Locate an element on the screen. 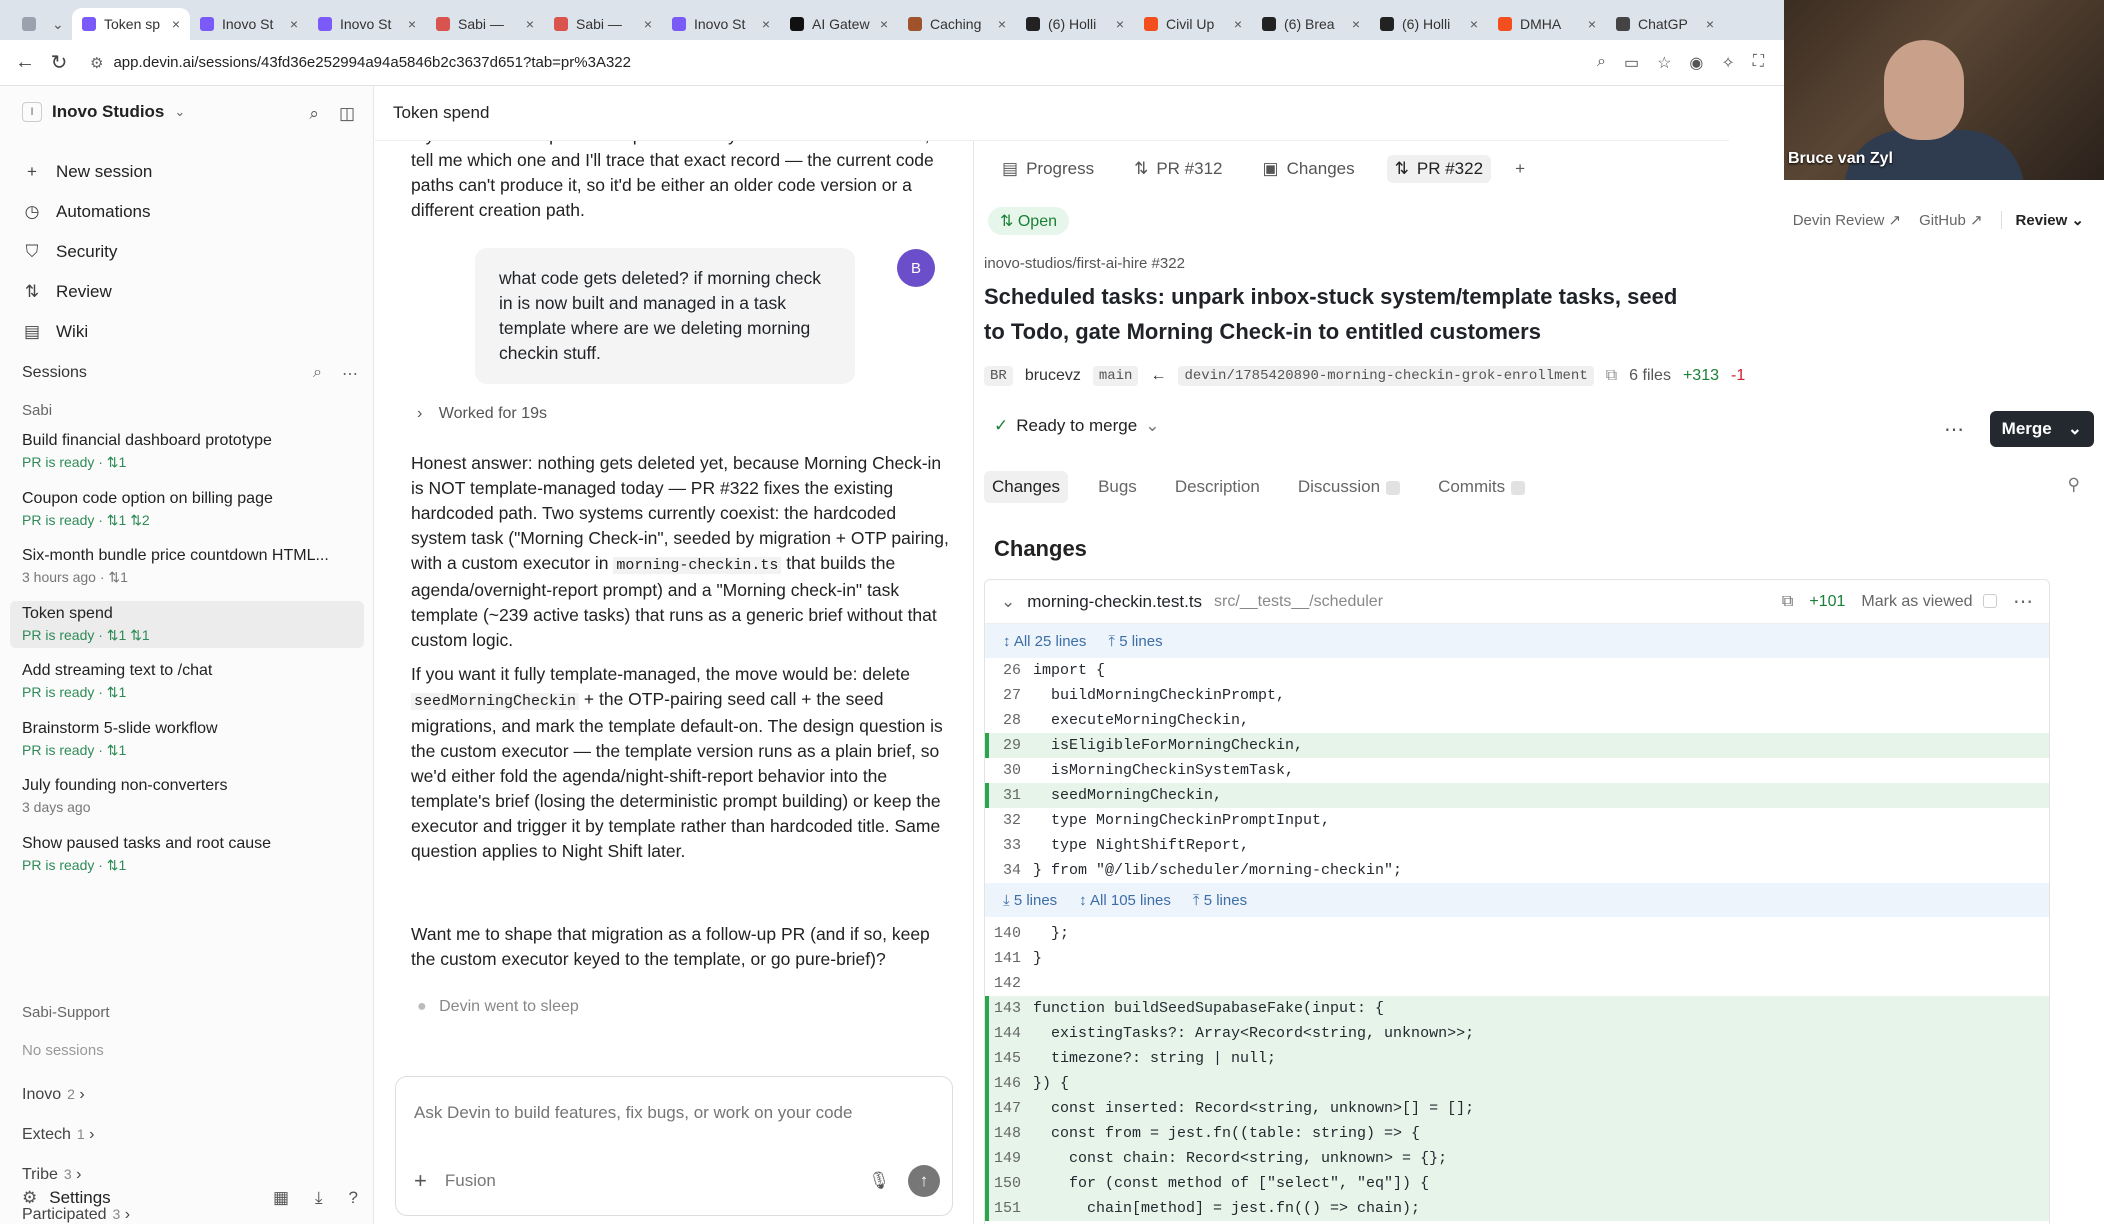  line-number: 145 is located at coordinates (1009, 1058).